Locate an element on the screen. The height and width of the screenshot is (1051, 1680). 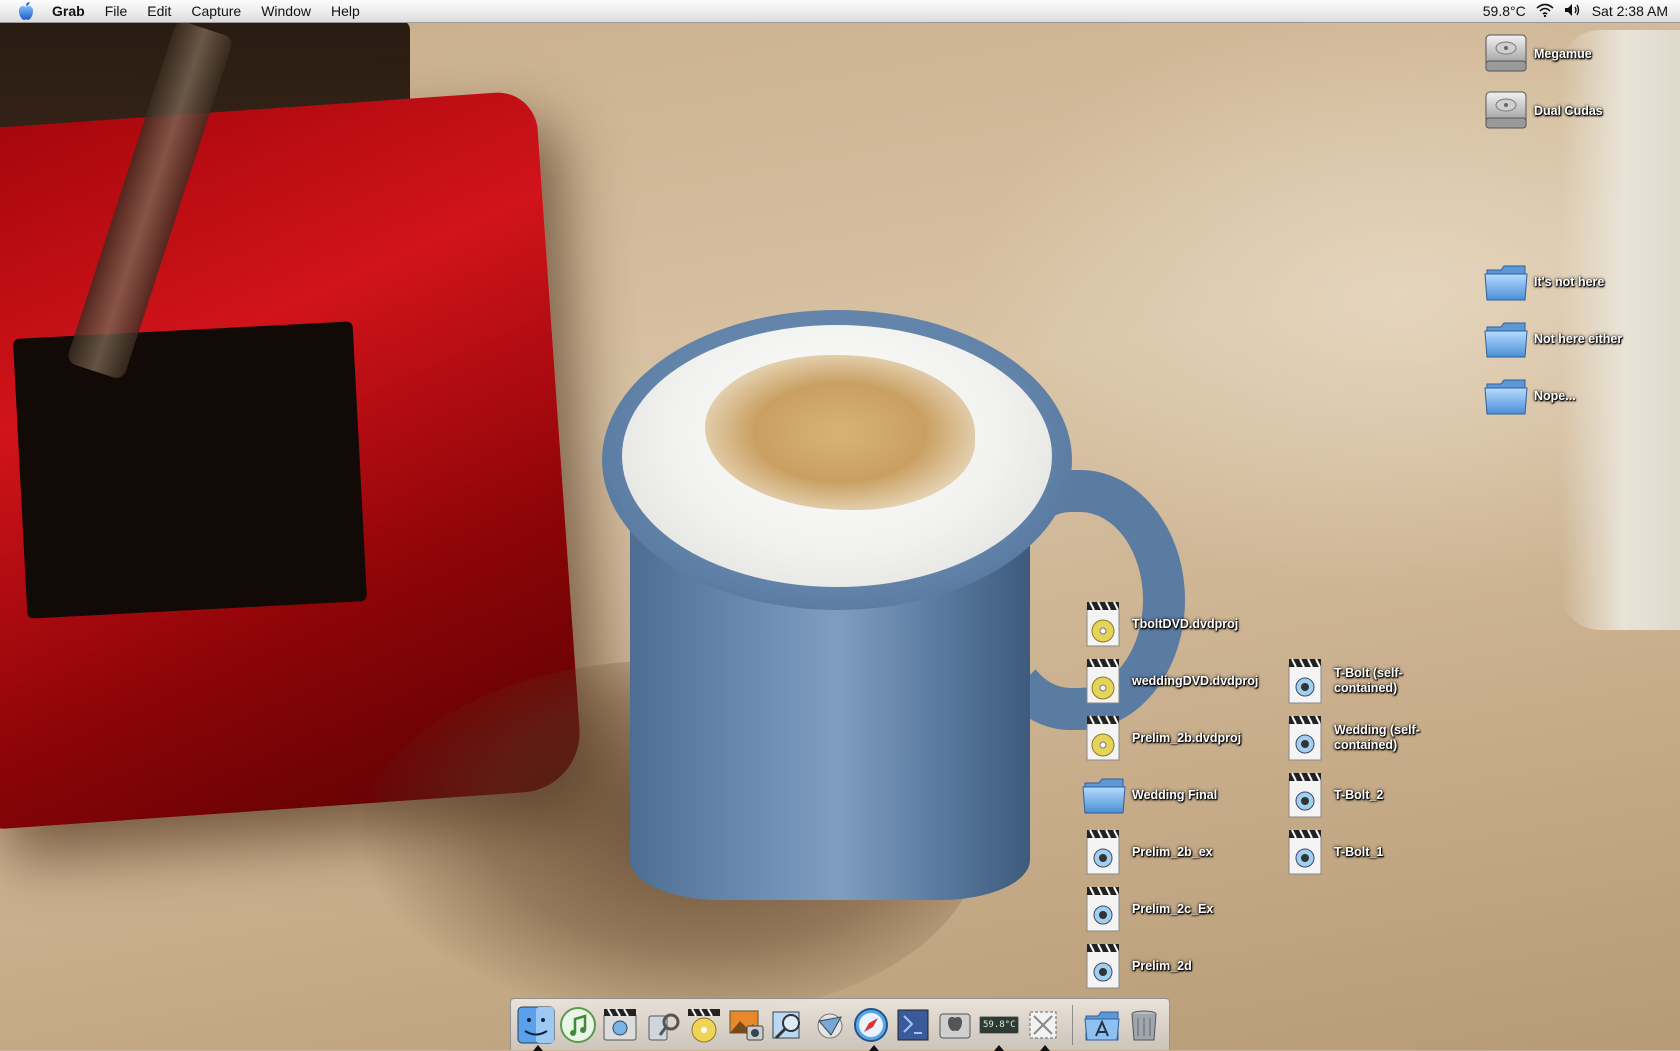
menu-help: Help is located at coordinates (345, 11).